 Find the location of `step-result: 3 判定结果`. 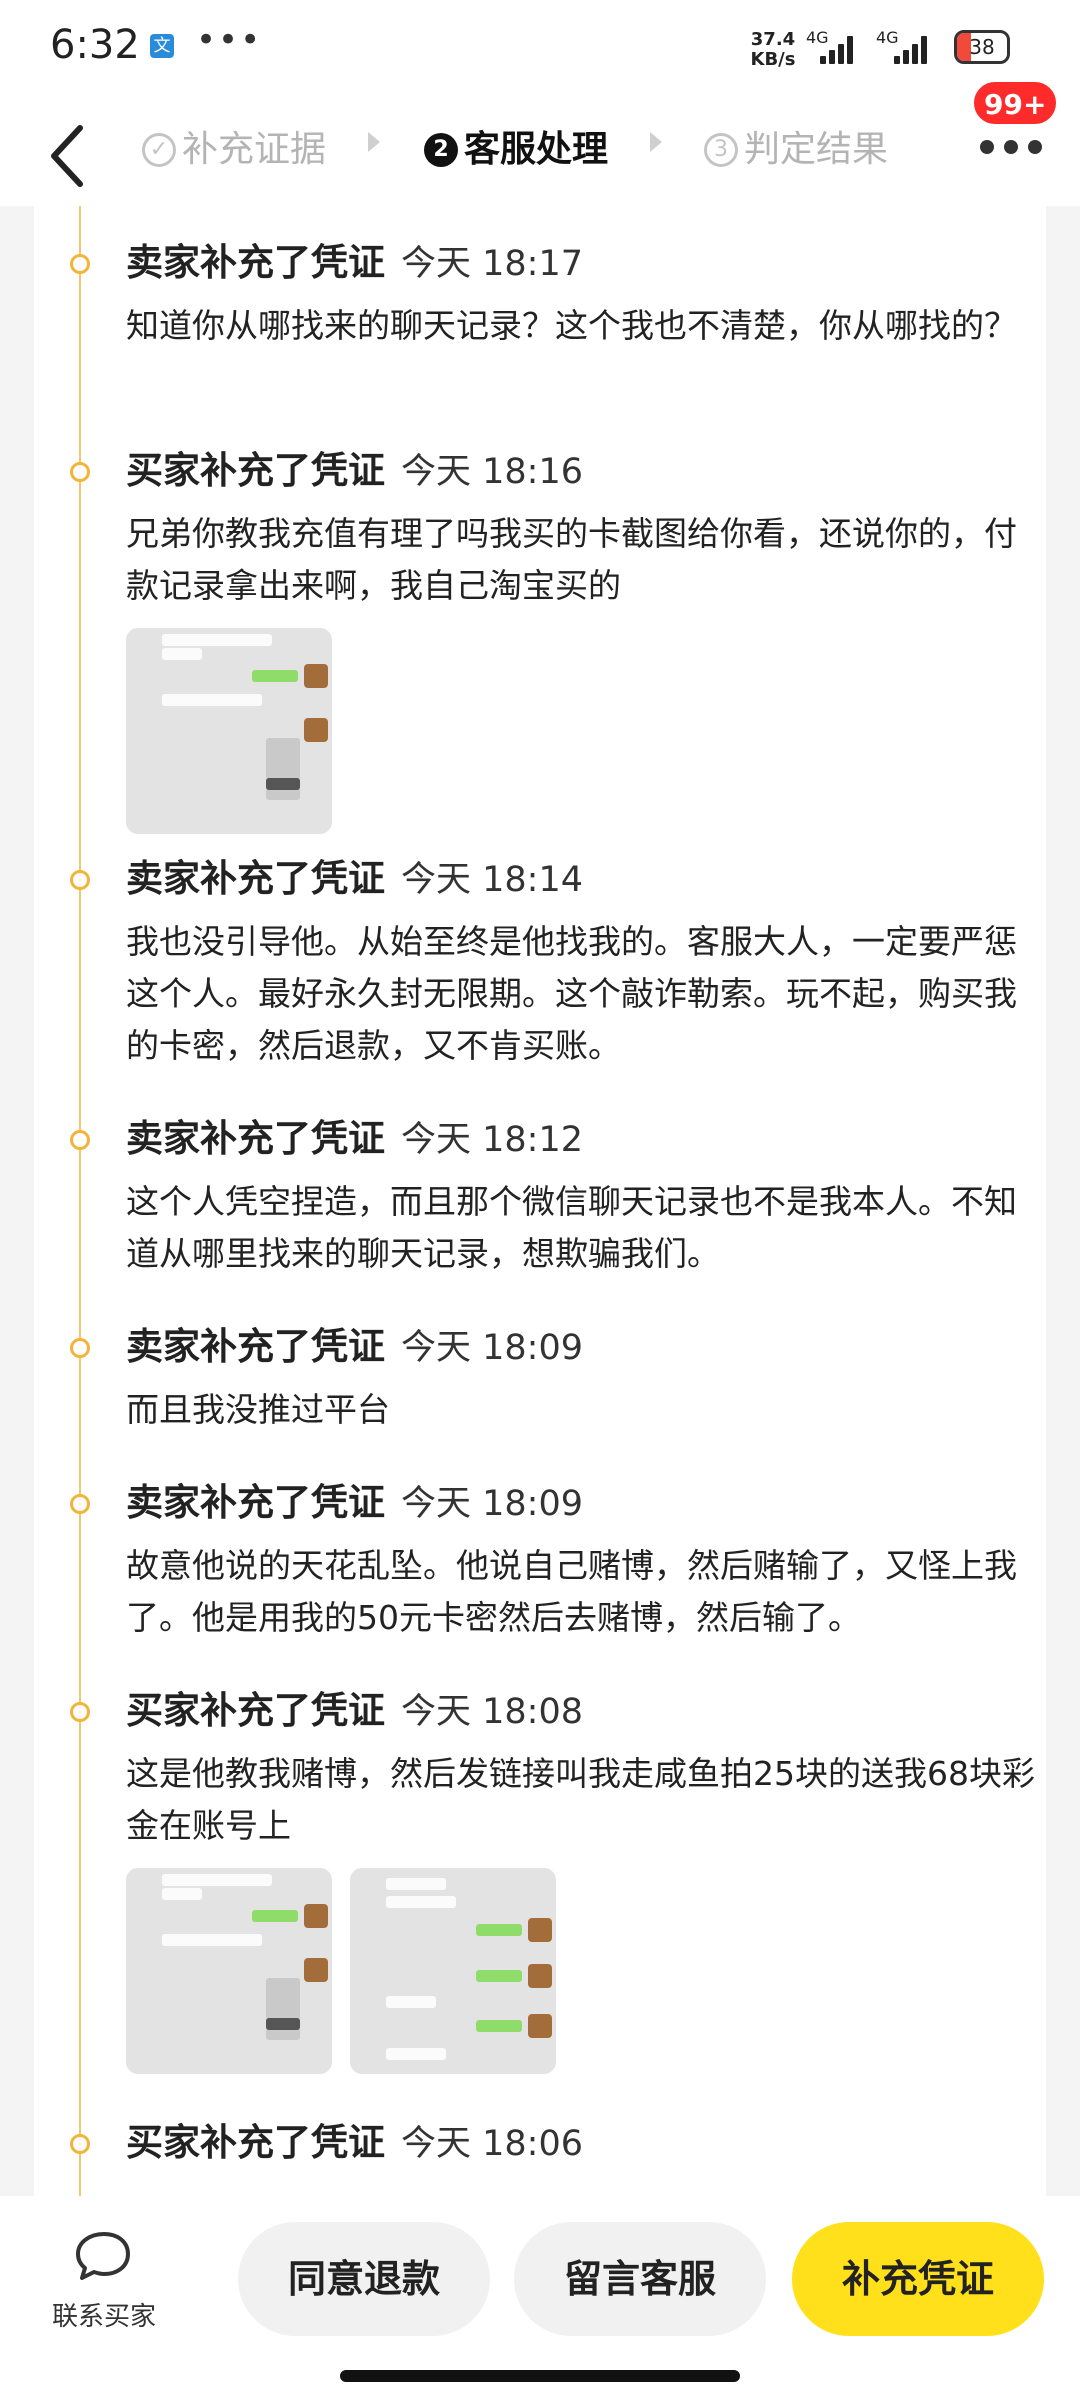

step-result: 3 判定结果 is located at coordinates (796, 150).